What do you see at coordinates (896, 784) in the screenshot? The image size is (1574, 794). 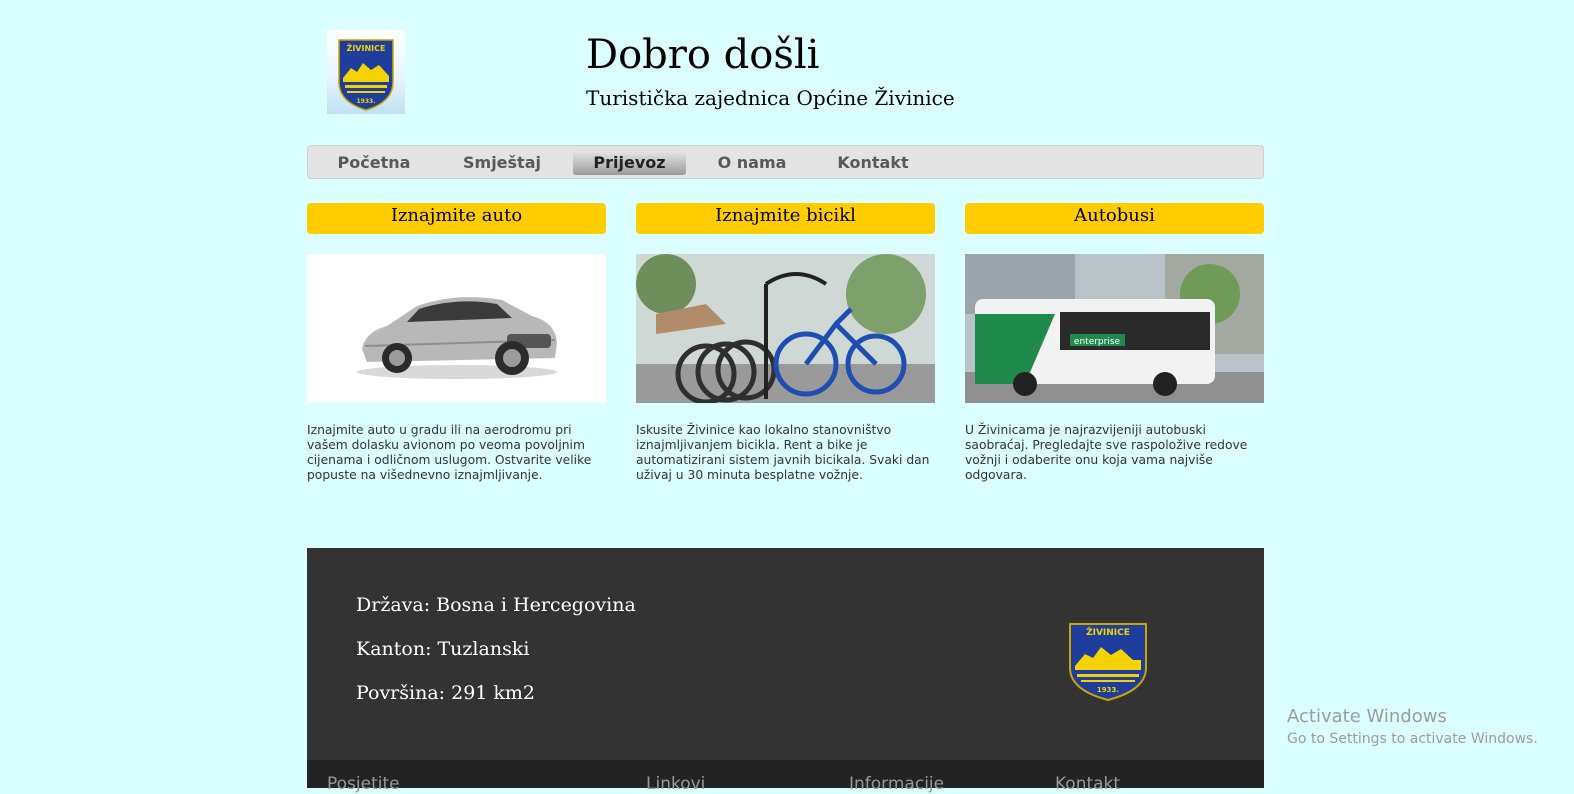 I see `footer-link: Informacije` at bounding box center [896, 784].